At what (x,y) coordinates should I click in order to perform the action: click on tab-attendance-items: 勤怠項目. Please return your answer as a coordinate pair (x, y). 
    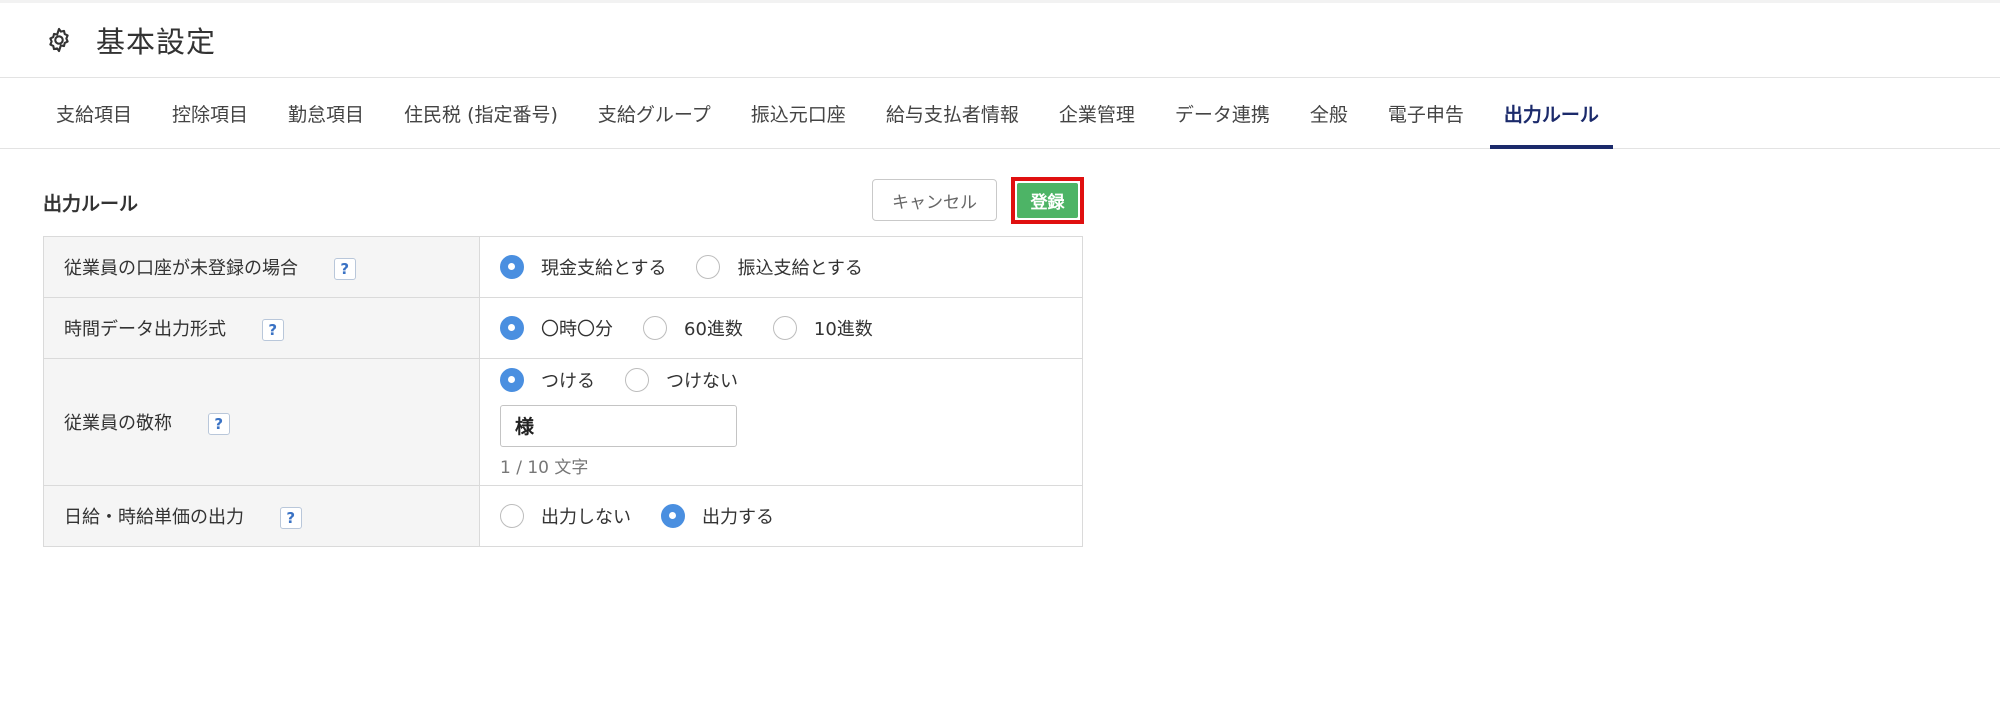
    Looking at the image, I should click on (326, 113).